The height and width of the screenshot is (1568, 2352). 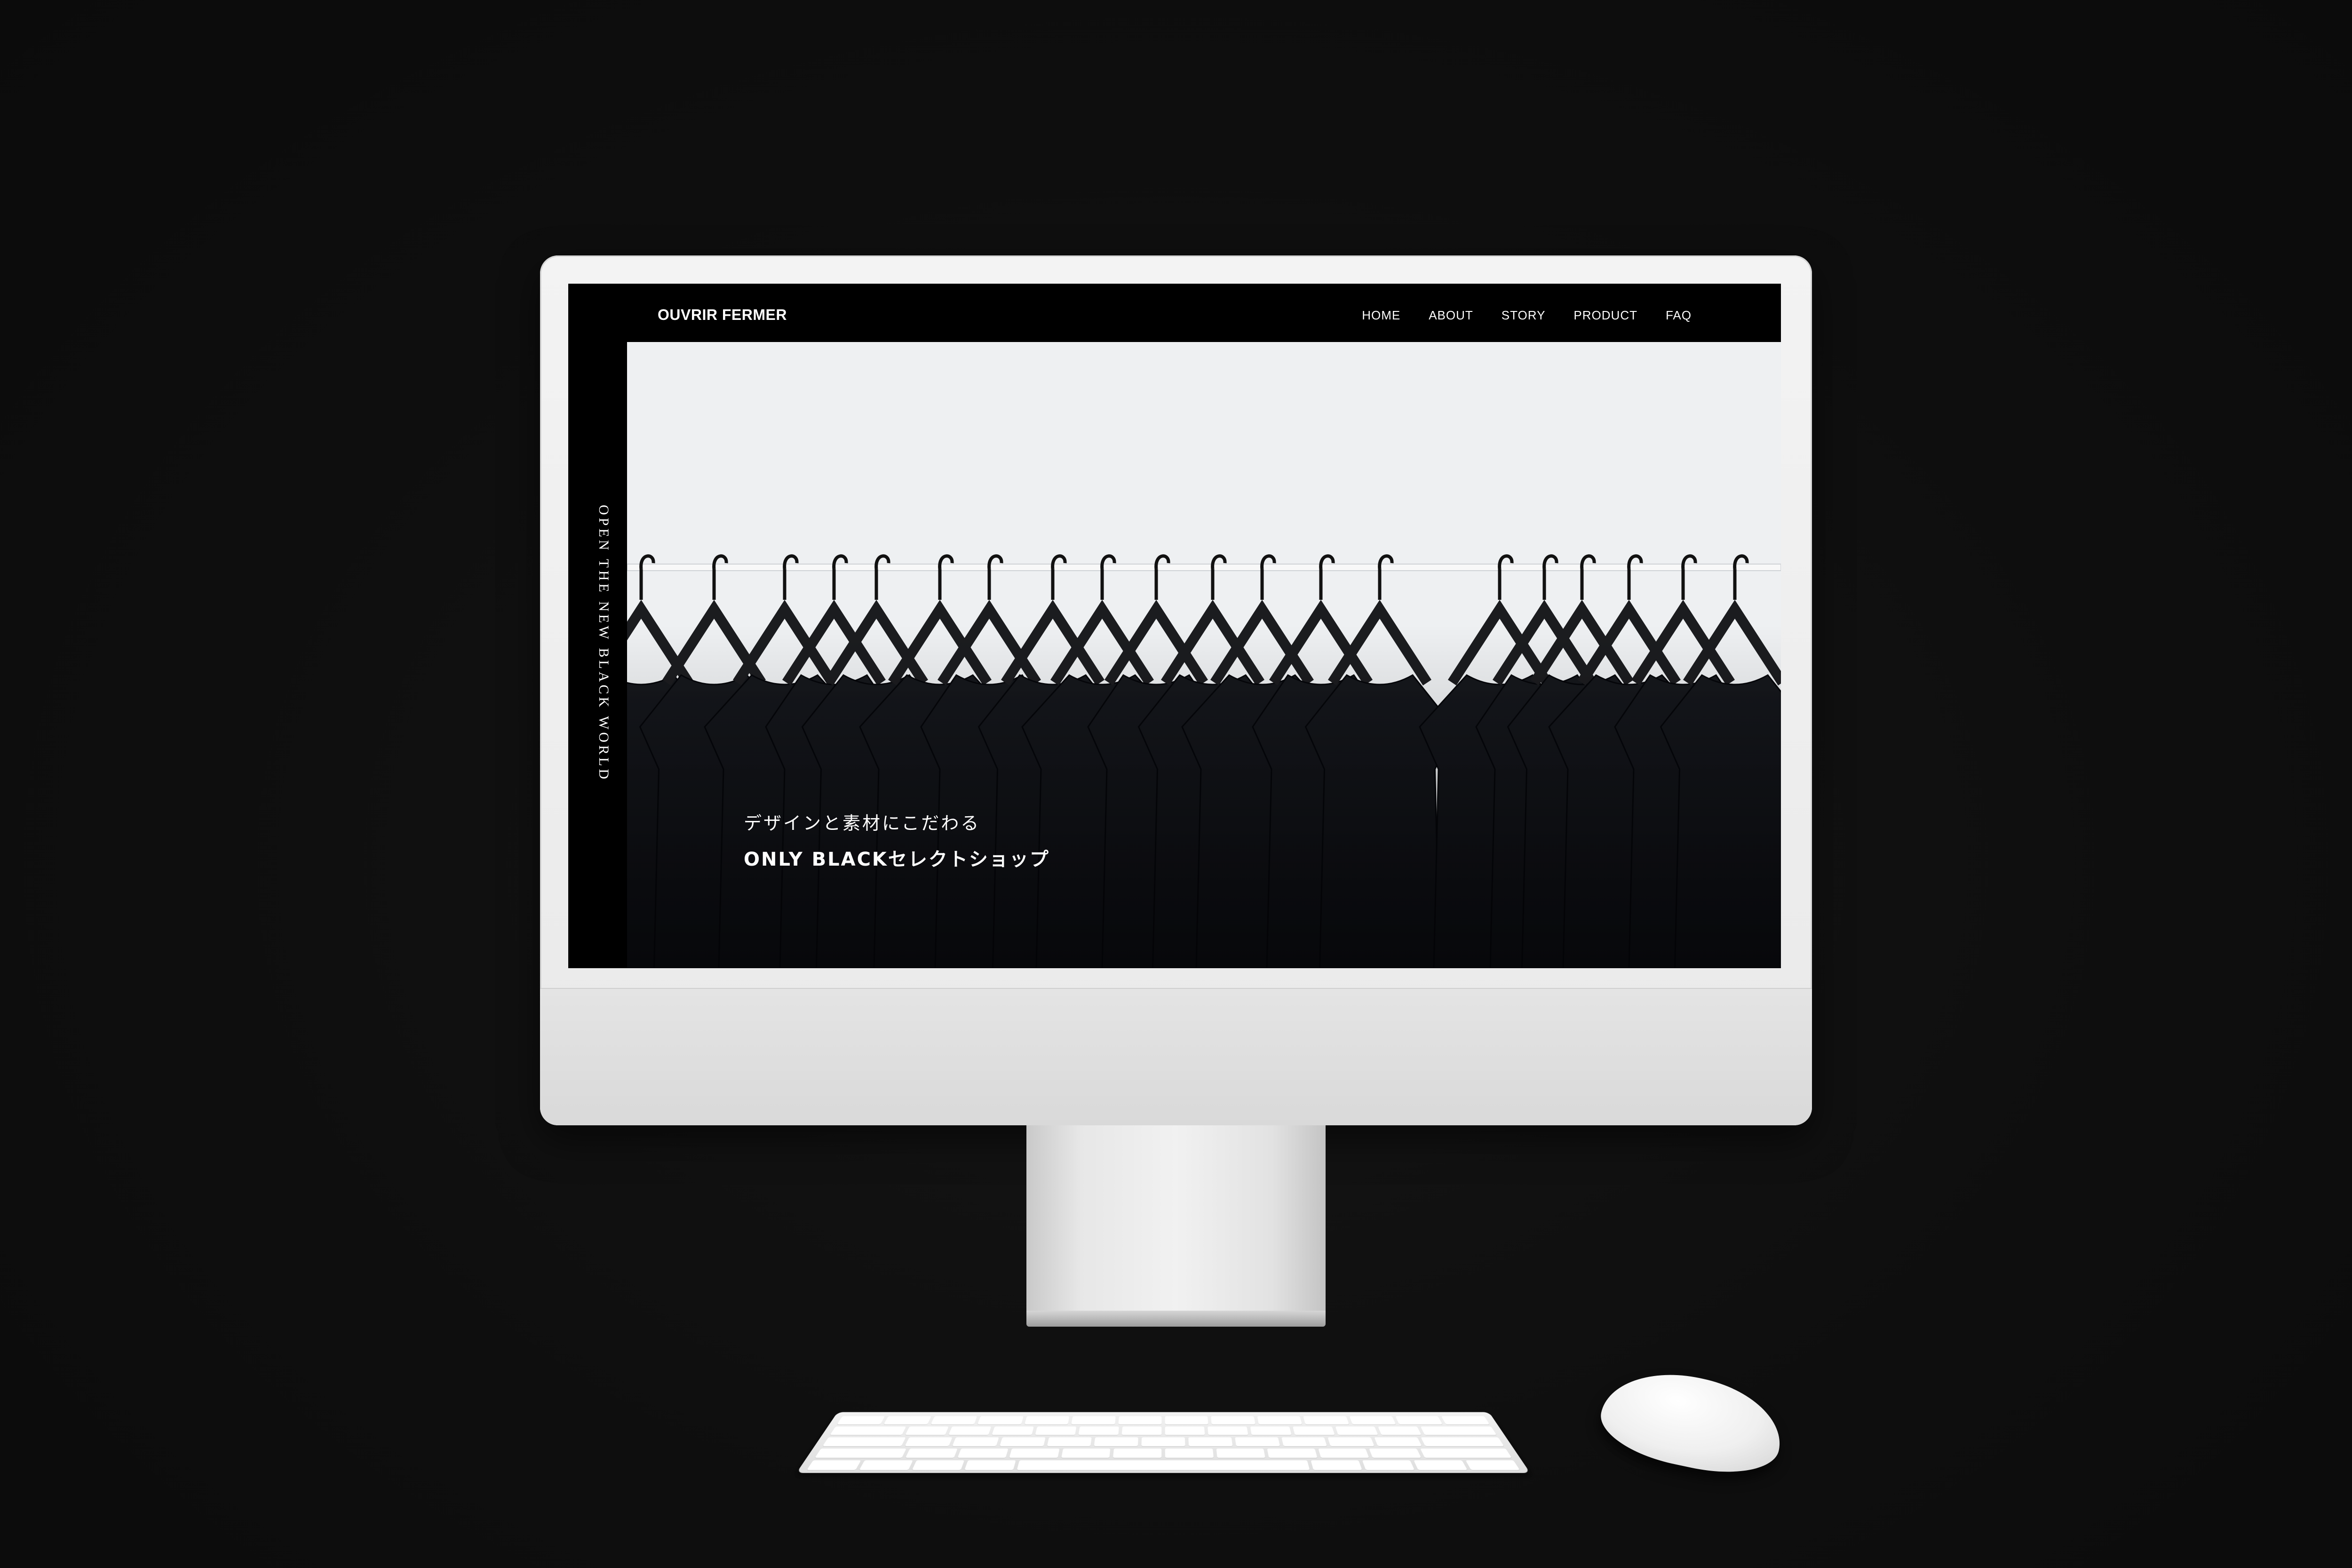 What do you see at coordinates (1176, 1221) in the screenshot?
I see `imac-stand` at bounding box center [1176, 1221].